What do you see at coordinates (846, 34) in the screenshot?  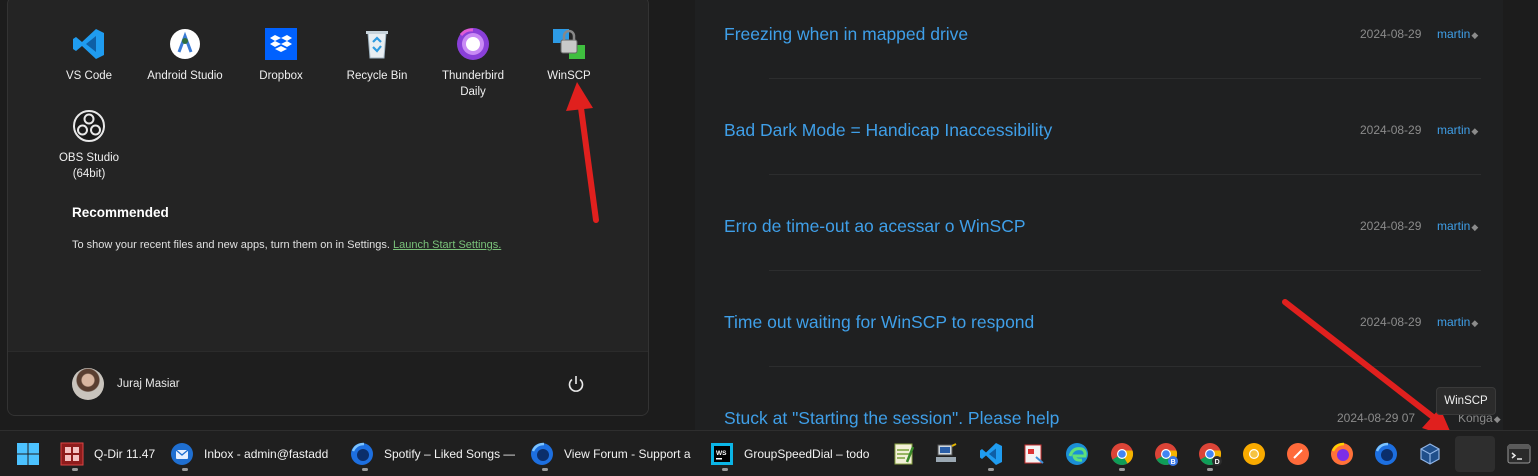 I see `topic-title-link: Freezing when in mapped drive` at bounding box center [846, 34].